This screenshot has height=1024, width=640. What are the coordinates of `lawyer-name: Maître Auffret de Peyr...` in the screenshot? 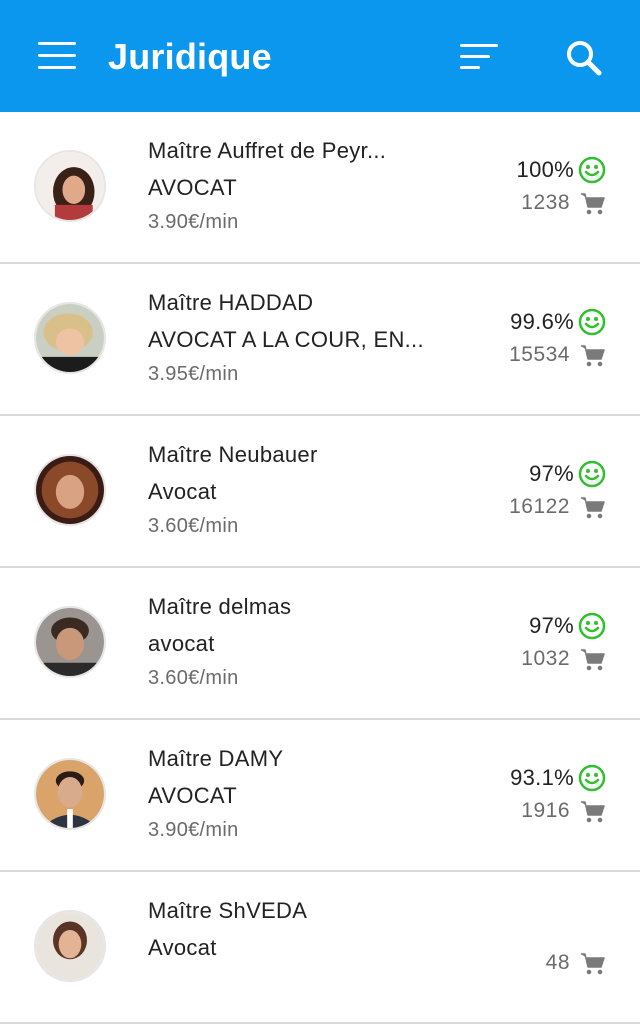 It's located at (267, 150).